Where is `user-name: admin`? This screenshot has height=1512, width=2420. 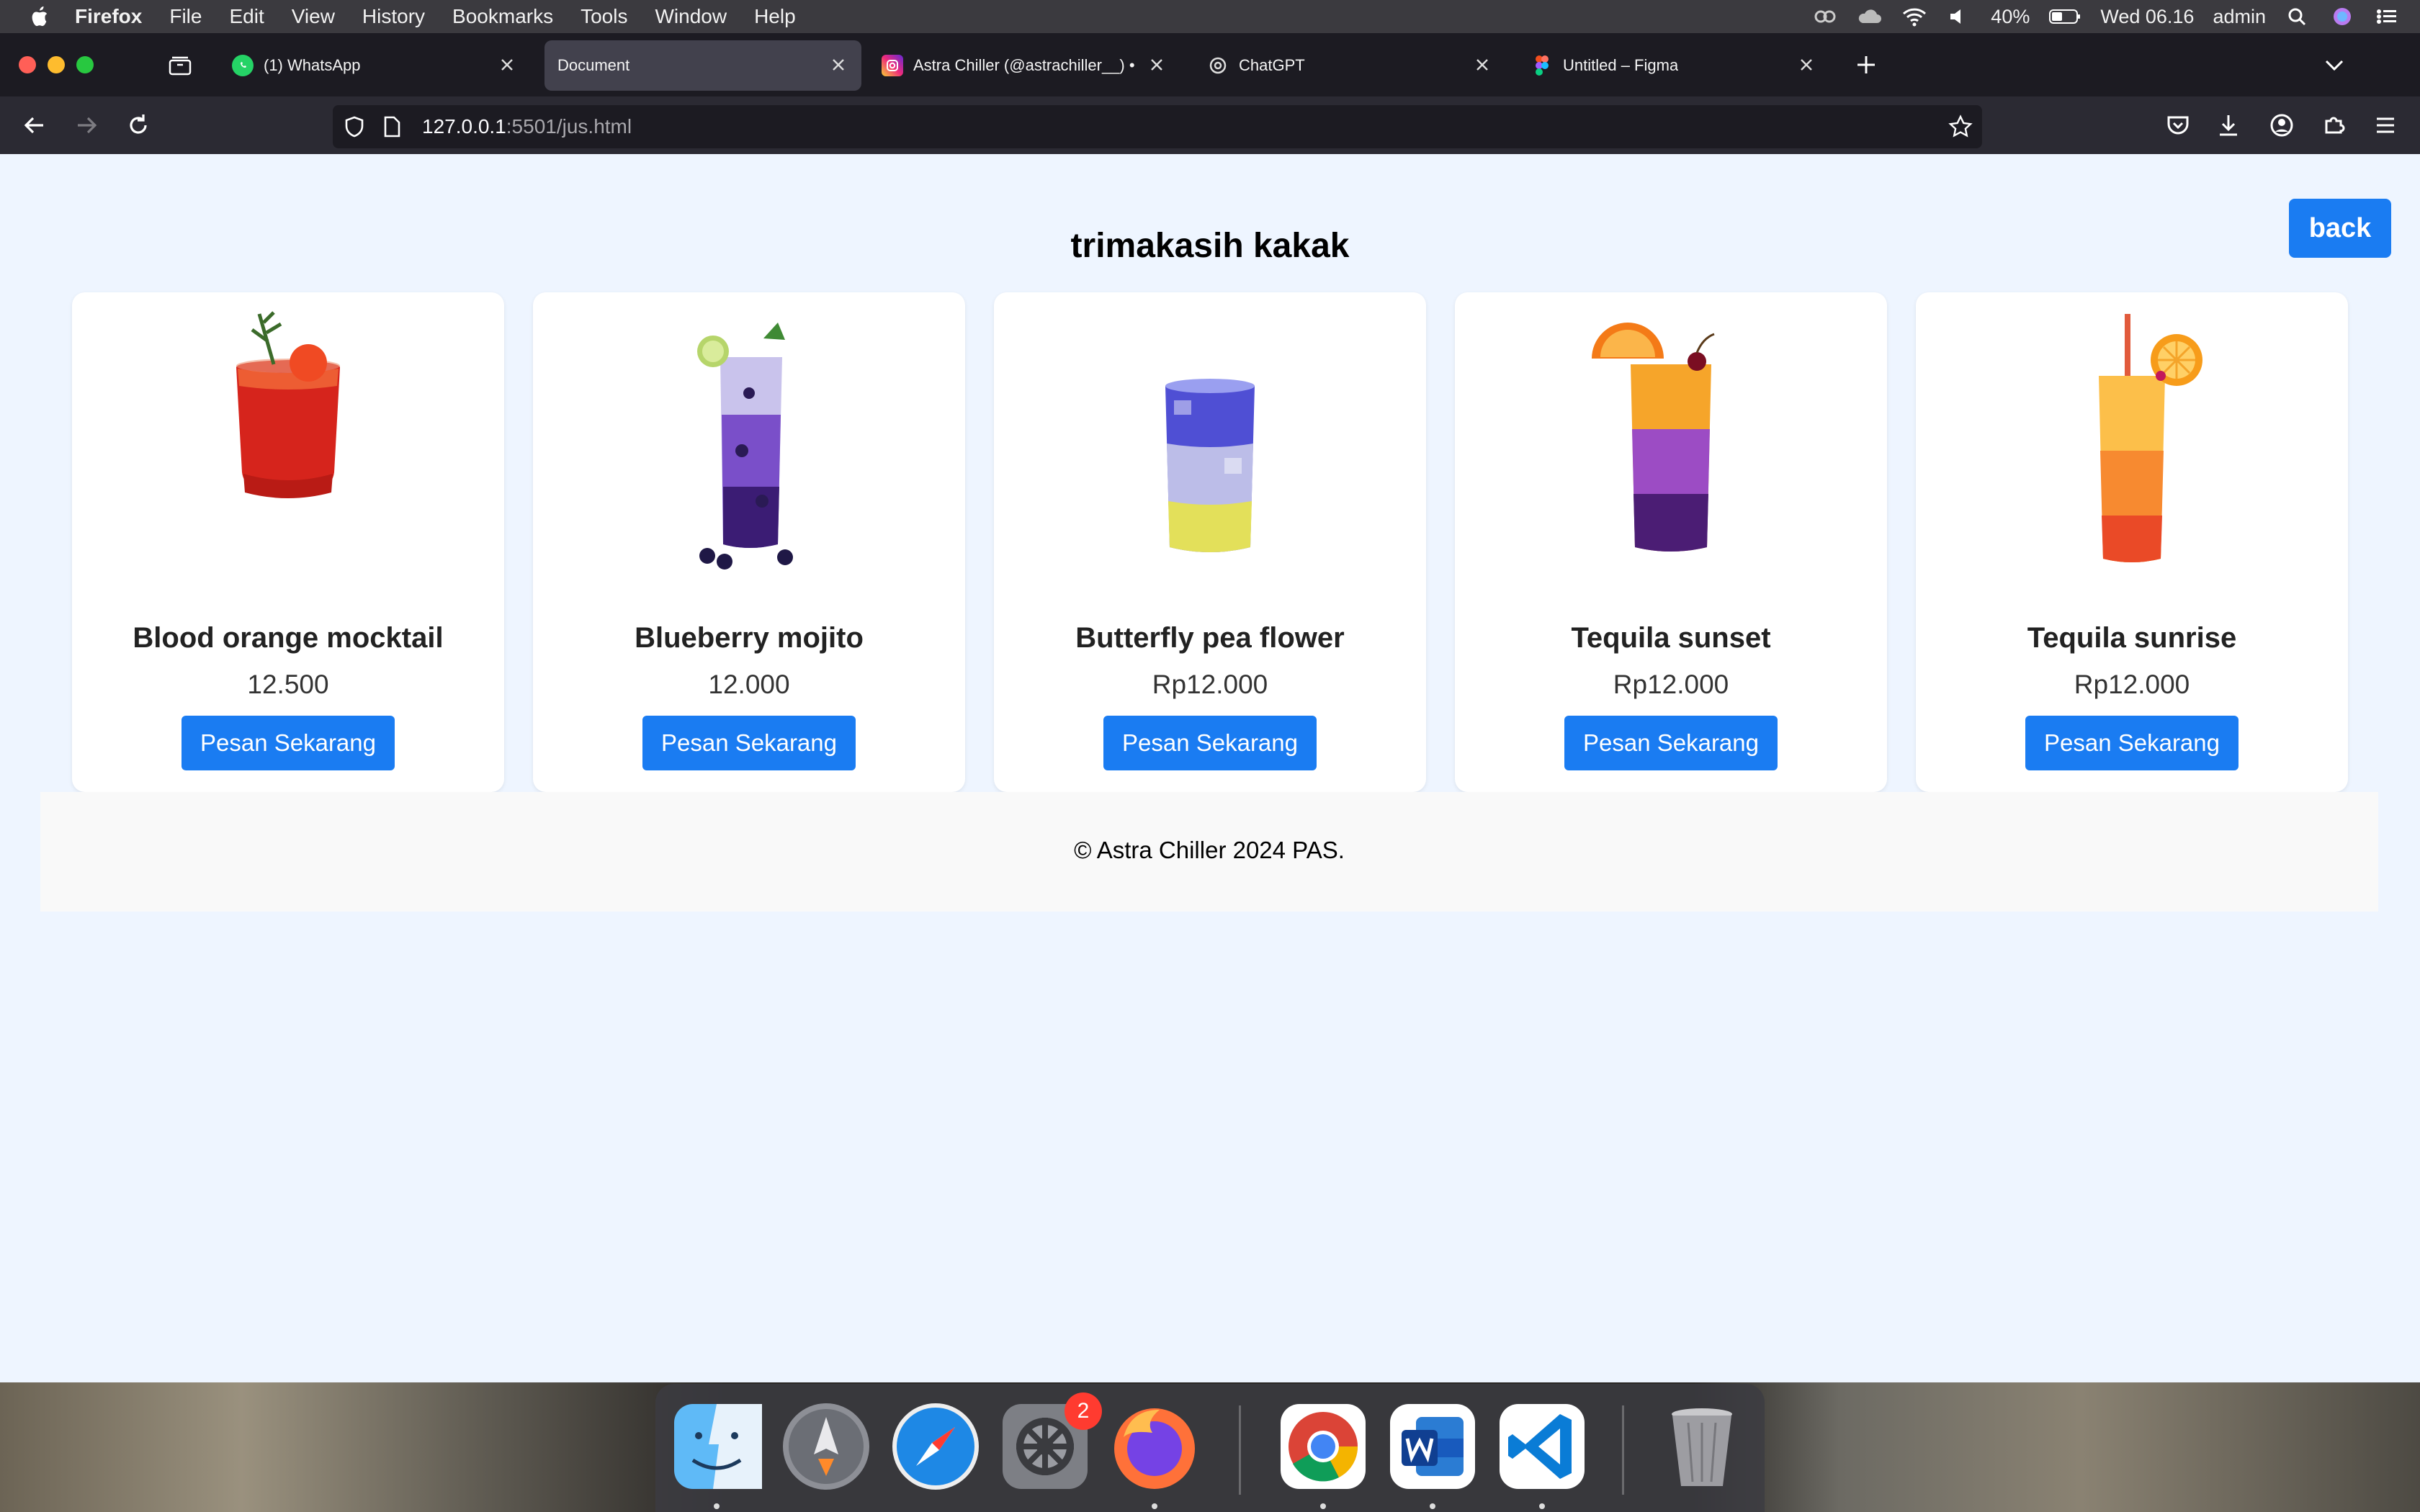
user-name: admin is located at coordinates (2239, 17).